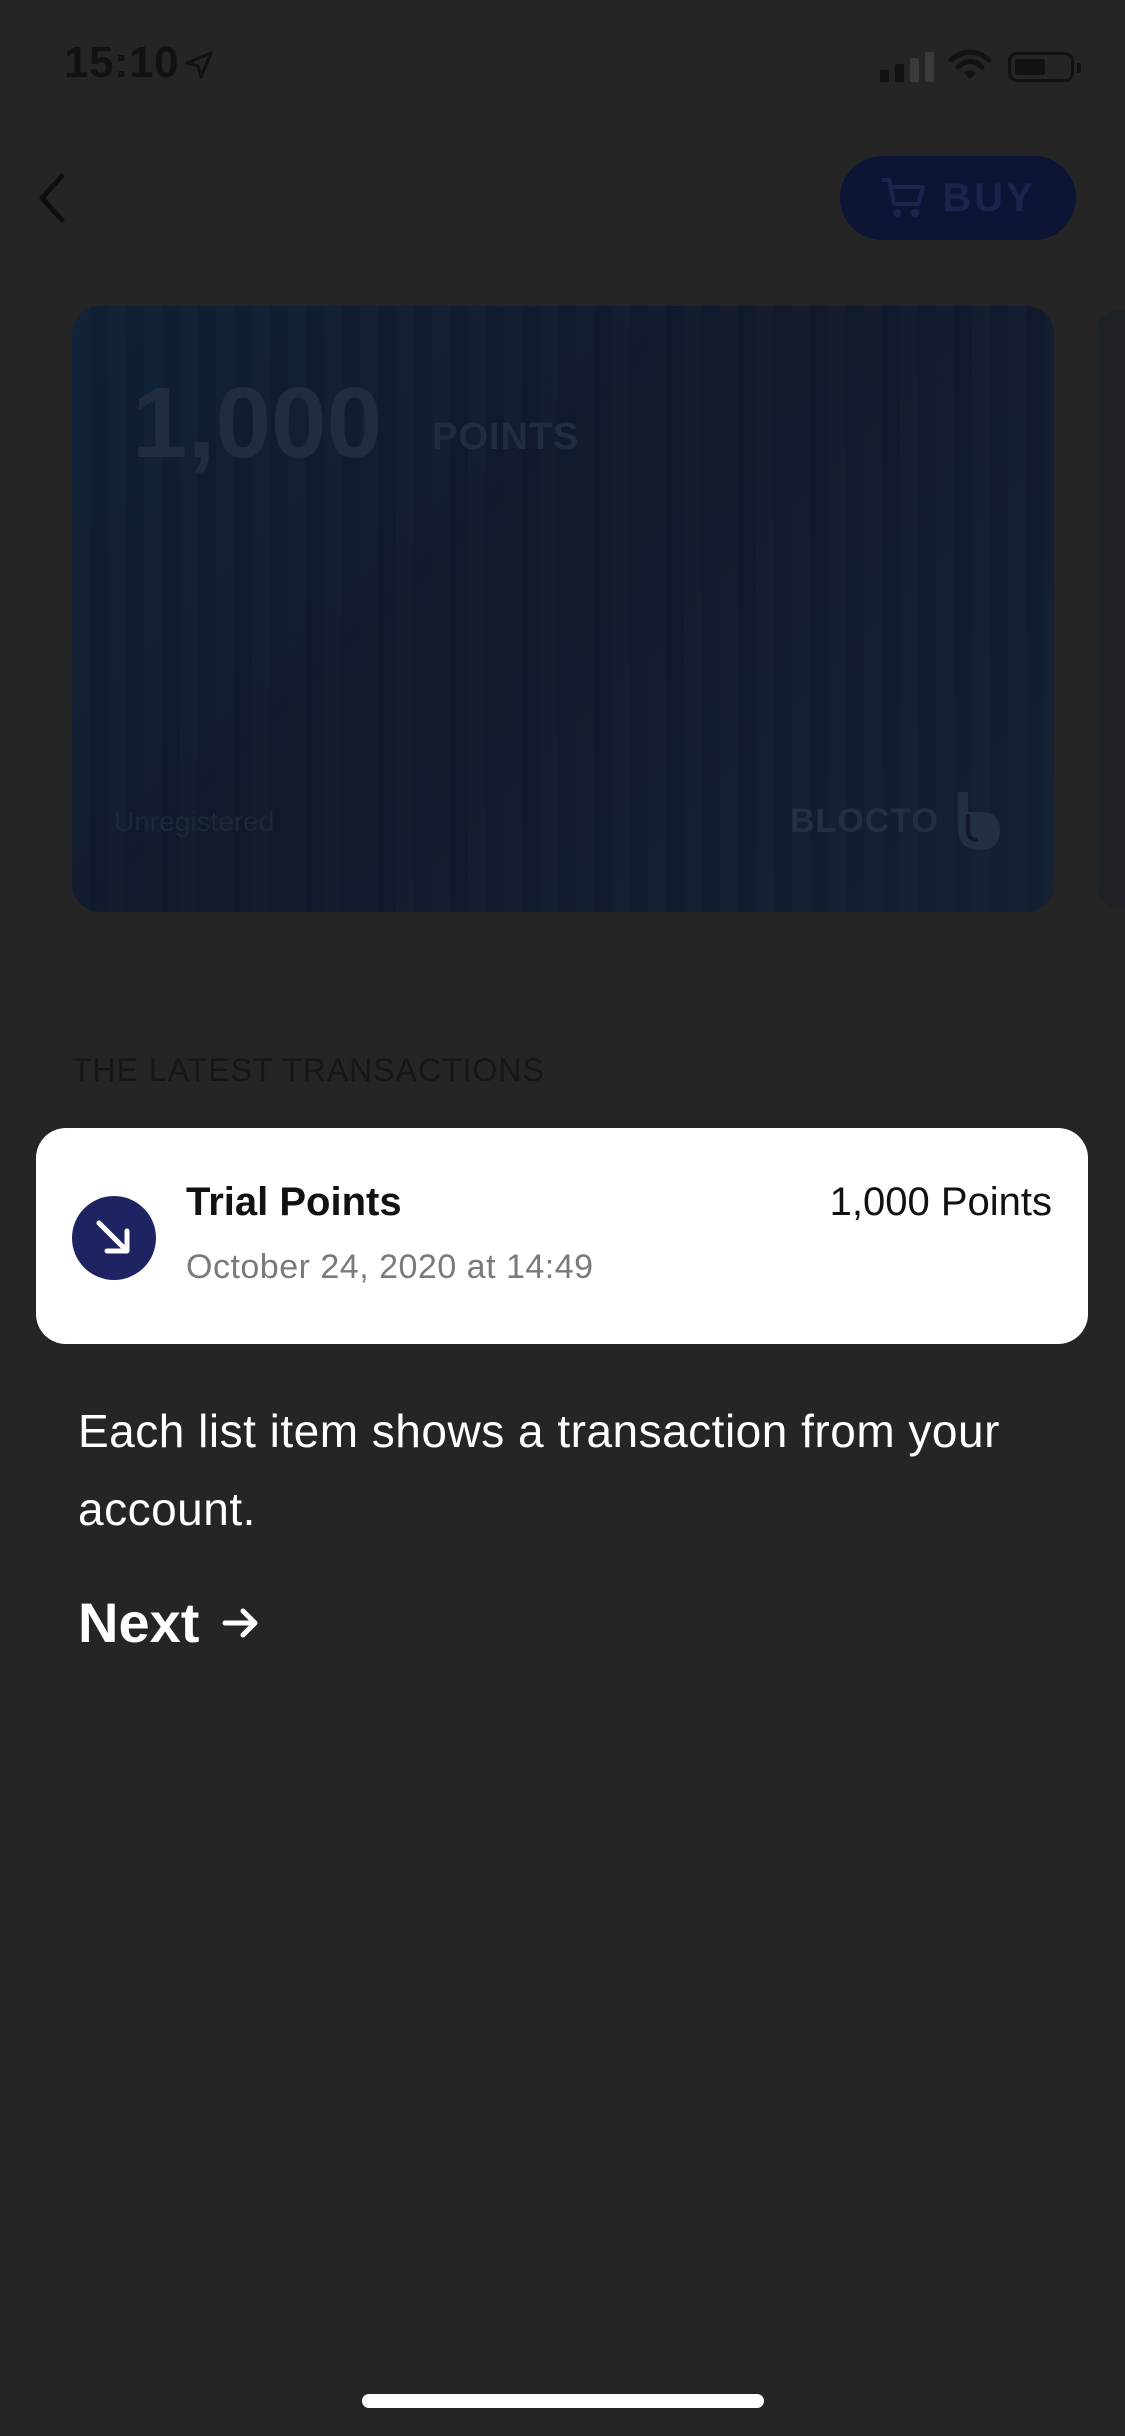 Image resolution: width=1125 pixels, height=2436 pixels. What do you see at coordinates (940, 1202) in the screenshot?
I see `transaction-amount: 1,000 Points` at bounding box center [940, 1202].